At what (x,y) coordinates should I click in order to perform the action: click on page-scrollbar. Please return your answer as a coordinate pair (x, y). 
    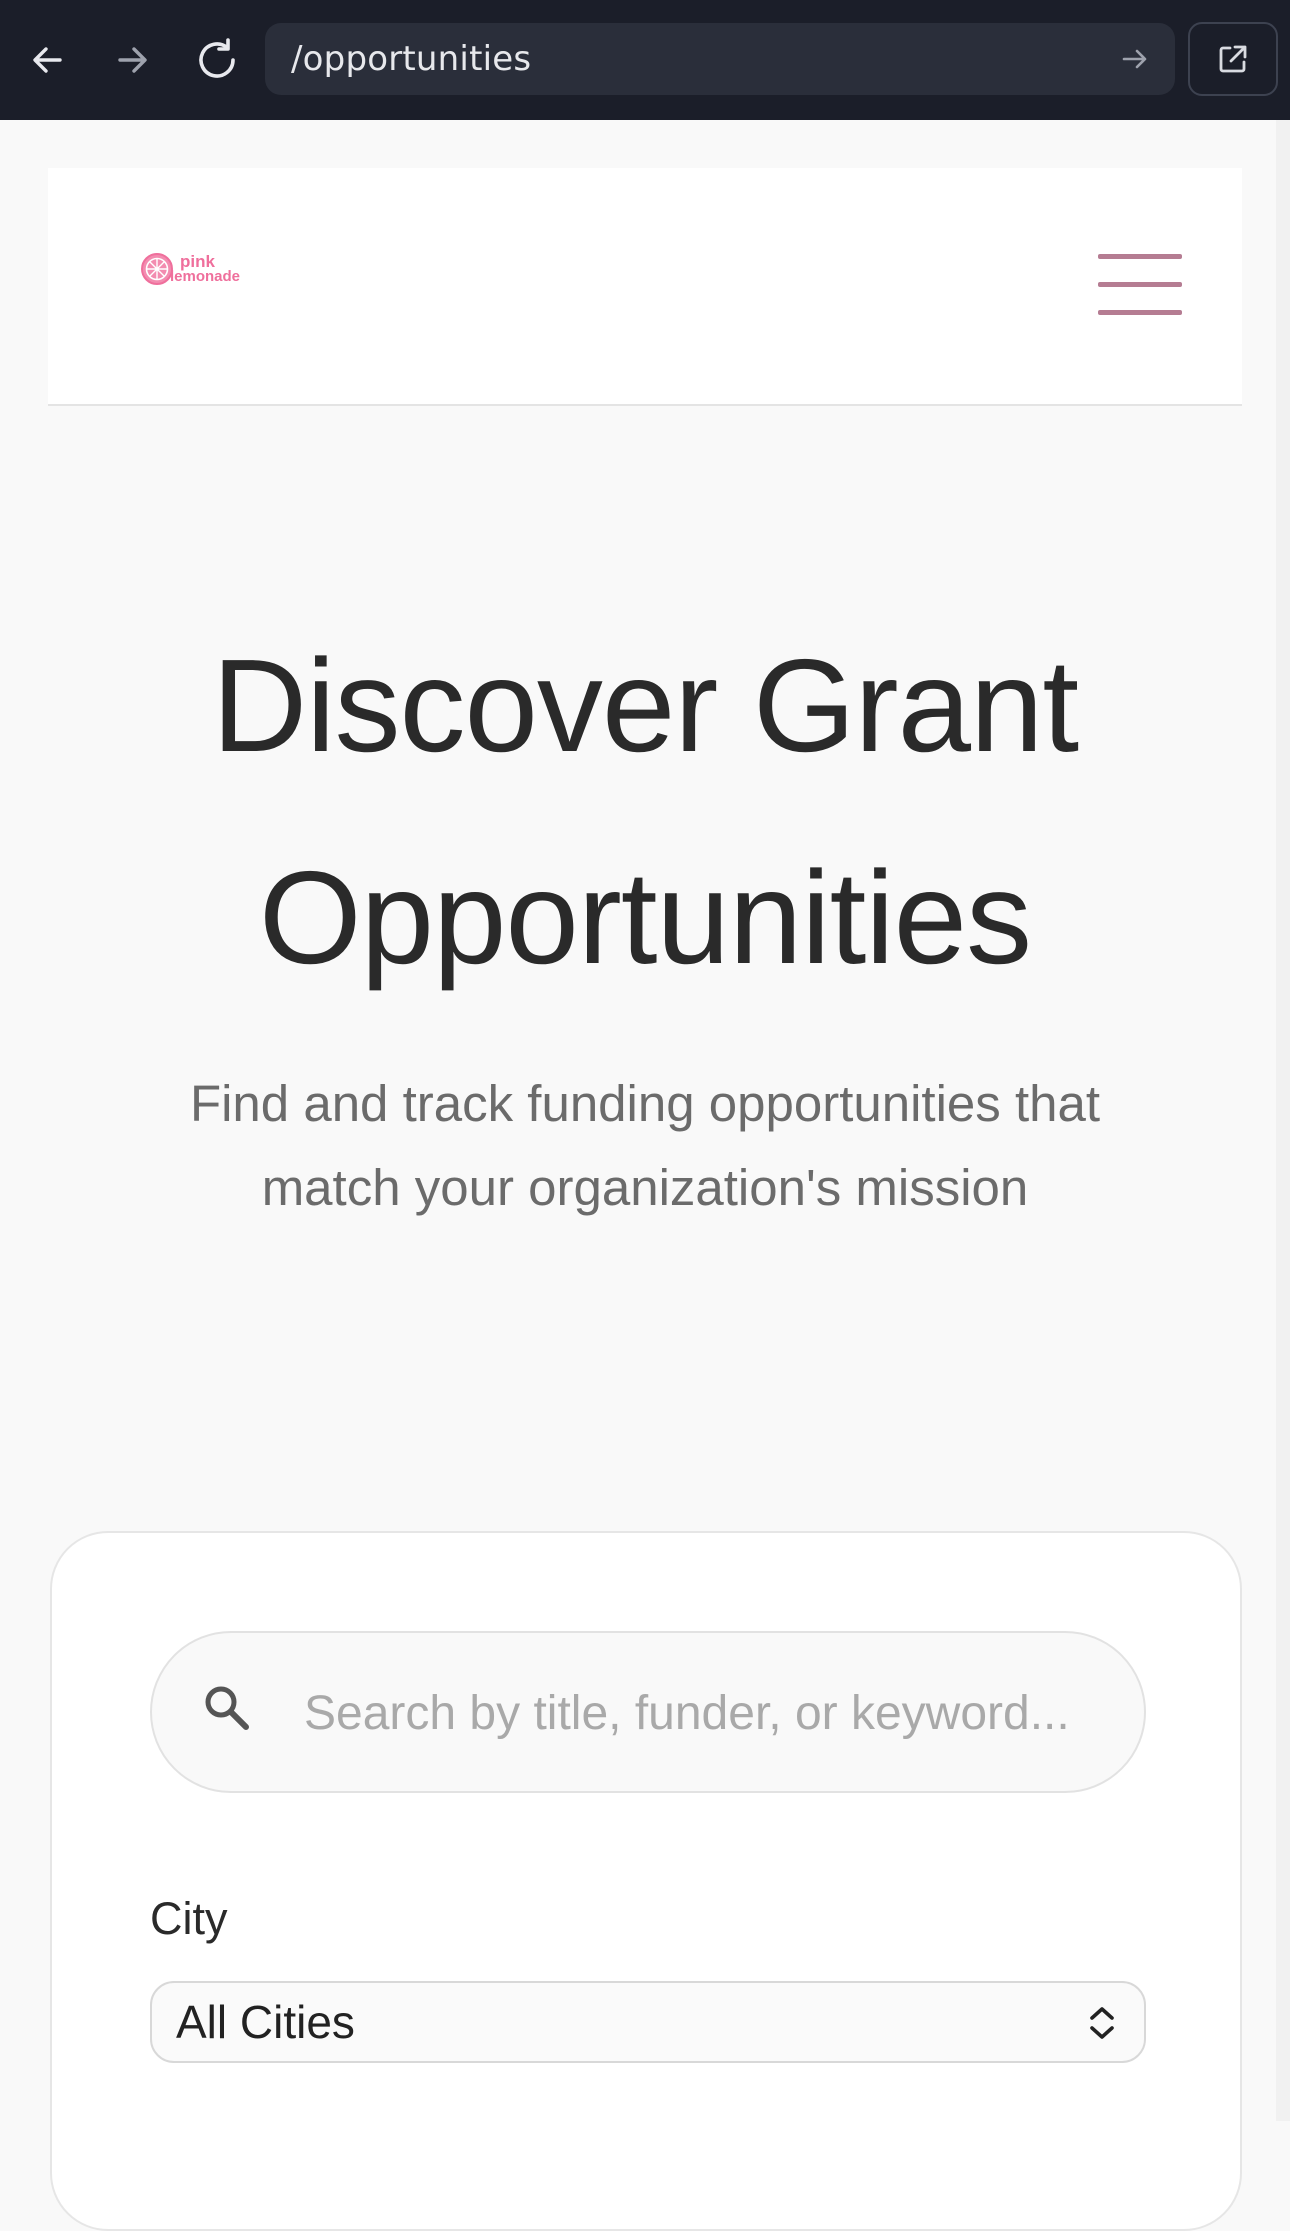
    Looking at the image, I should click on (1283, 1120).